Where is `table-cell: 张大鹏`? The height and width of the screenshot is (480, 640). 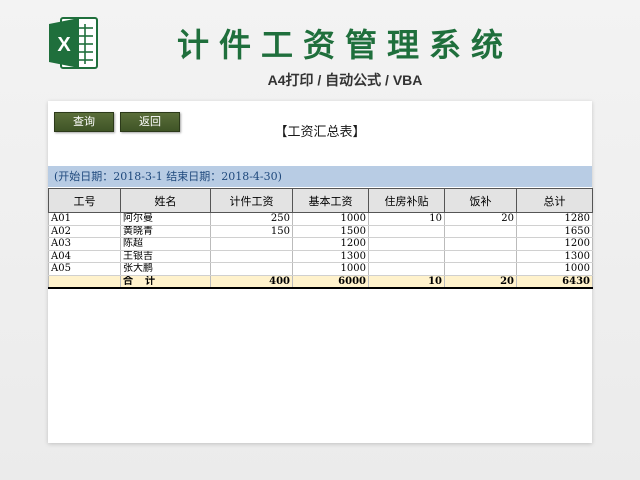
table-cell: 张大鹏 is located at coordinates (165, 269).